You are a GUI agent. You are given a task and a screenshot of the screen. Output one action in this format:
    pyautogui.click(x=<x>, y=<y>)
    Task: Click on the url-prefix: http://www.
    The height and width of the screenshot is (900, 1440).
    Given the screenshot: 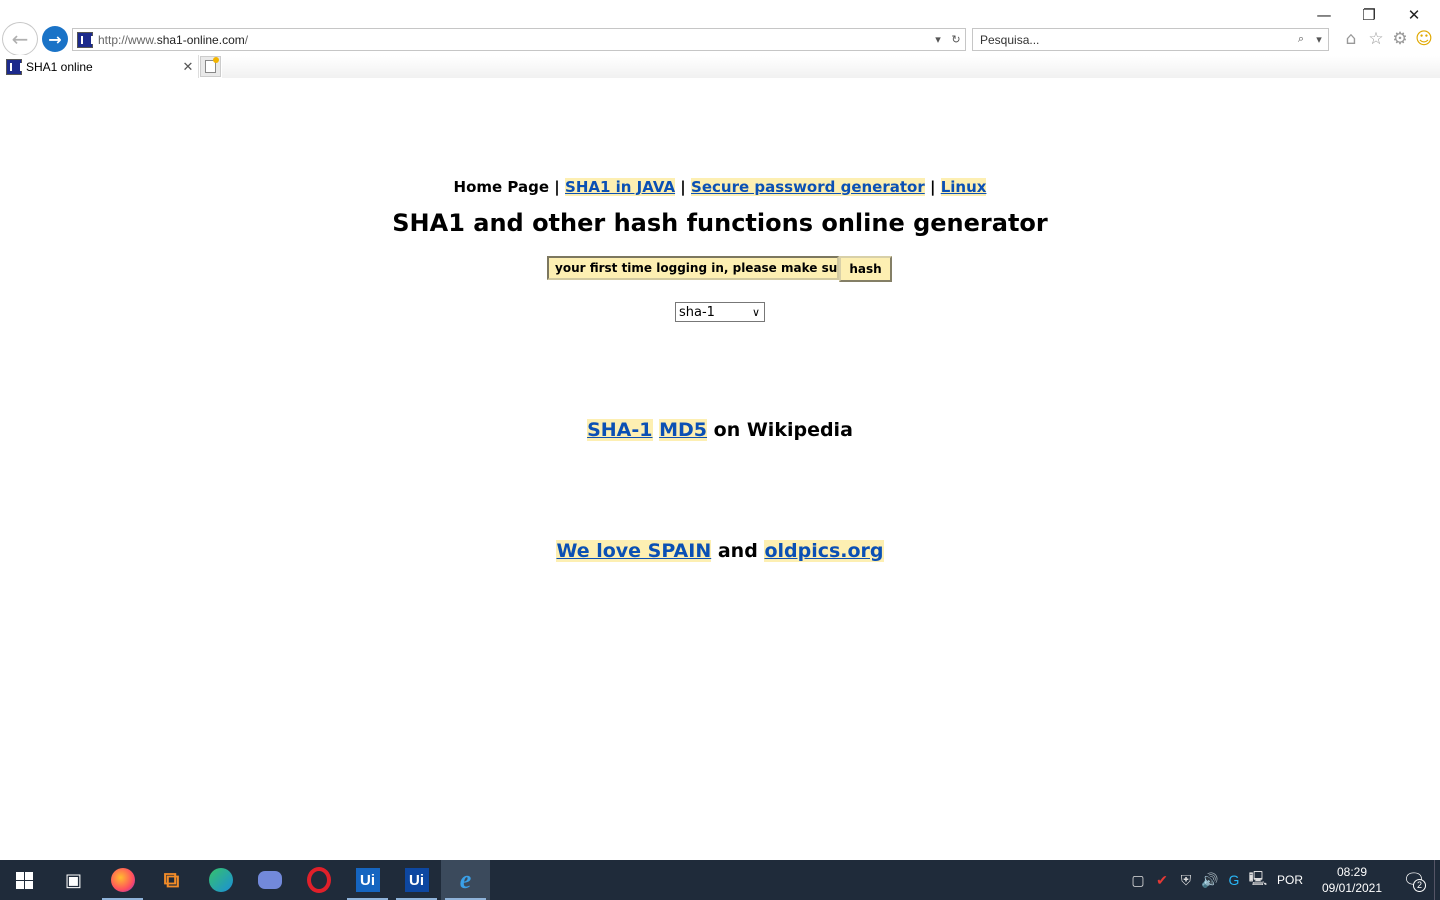 What is the action you would take?
    pyautogui.click(x=127, y=39)
    